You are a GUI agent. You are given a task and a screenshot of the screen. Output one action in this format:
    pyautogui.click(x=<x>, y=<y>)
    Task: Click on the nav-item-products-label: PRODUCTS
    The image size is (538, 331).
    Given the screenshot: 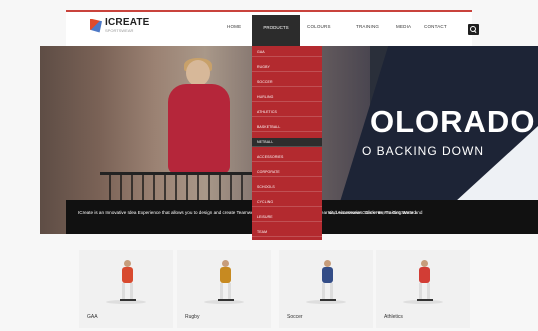 What is the action you would take?
    pyautogui.click(x=276, y=27)
    